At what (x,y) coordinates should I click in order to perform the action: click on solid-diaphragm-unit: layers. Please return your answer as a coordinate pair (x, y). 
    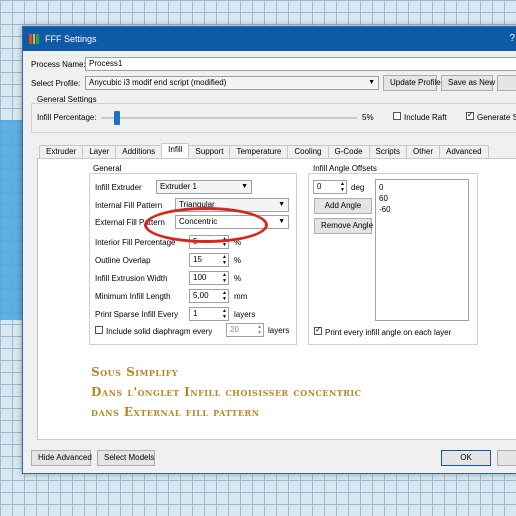
    Looking at the image, I should click on (279, 330).